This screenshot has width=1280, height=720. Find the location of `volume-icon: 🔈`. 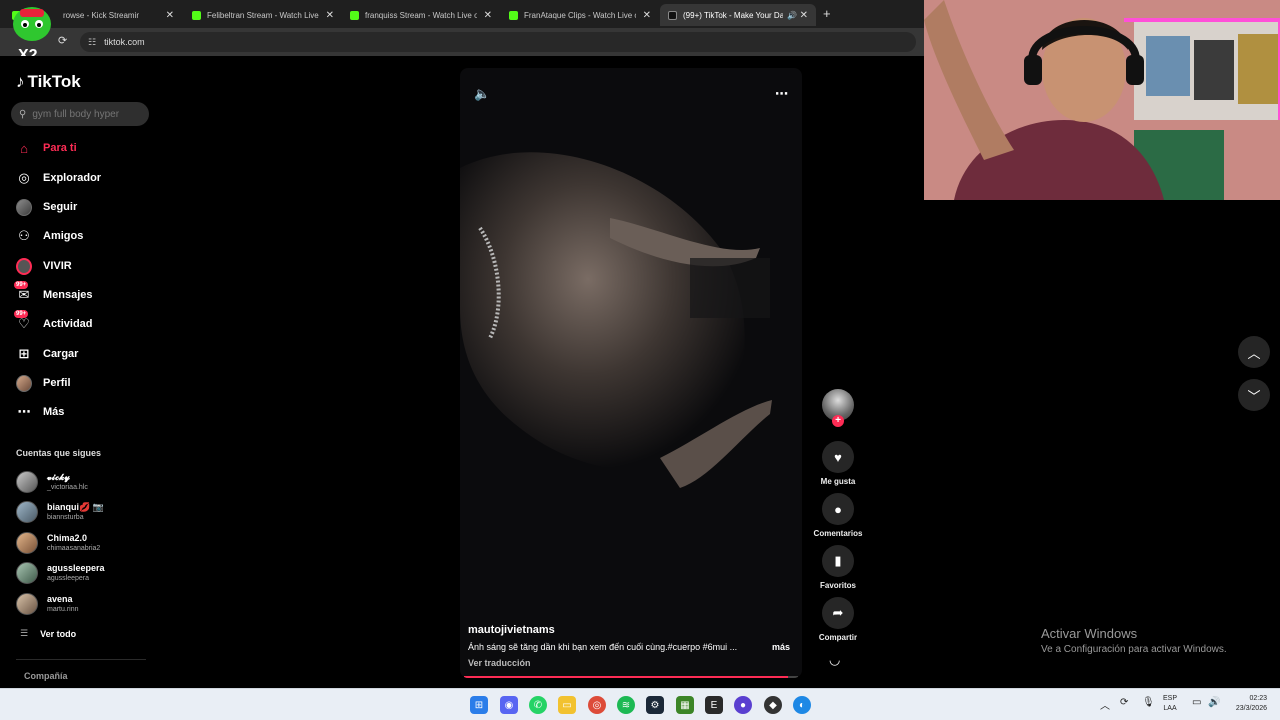

volume-icon: 🔈 is located at coordinates (482, 94).